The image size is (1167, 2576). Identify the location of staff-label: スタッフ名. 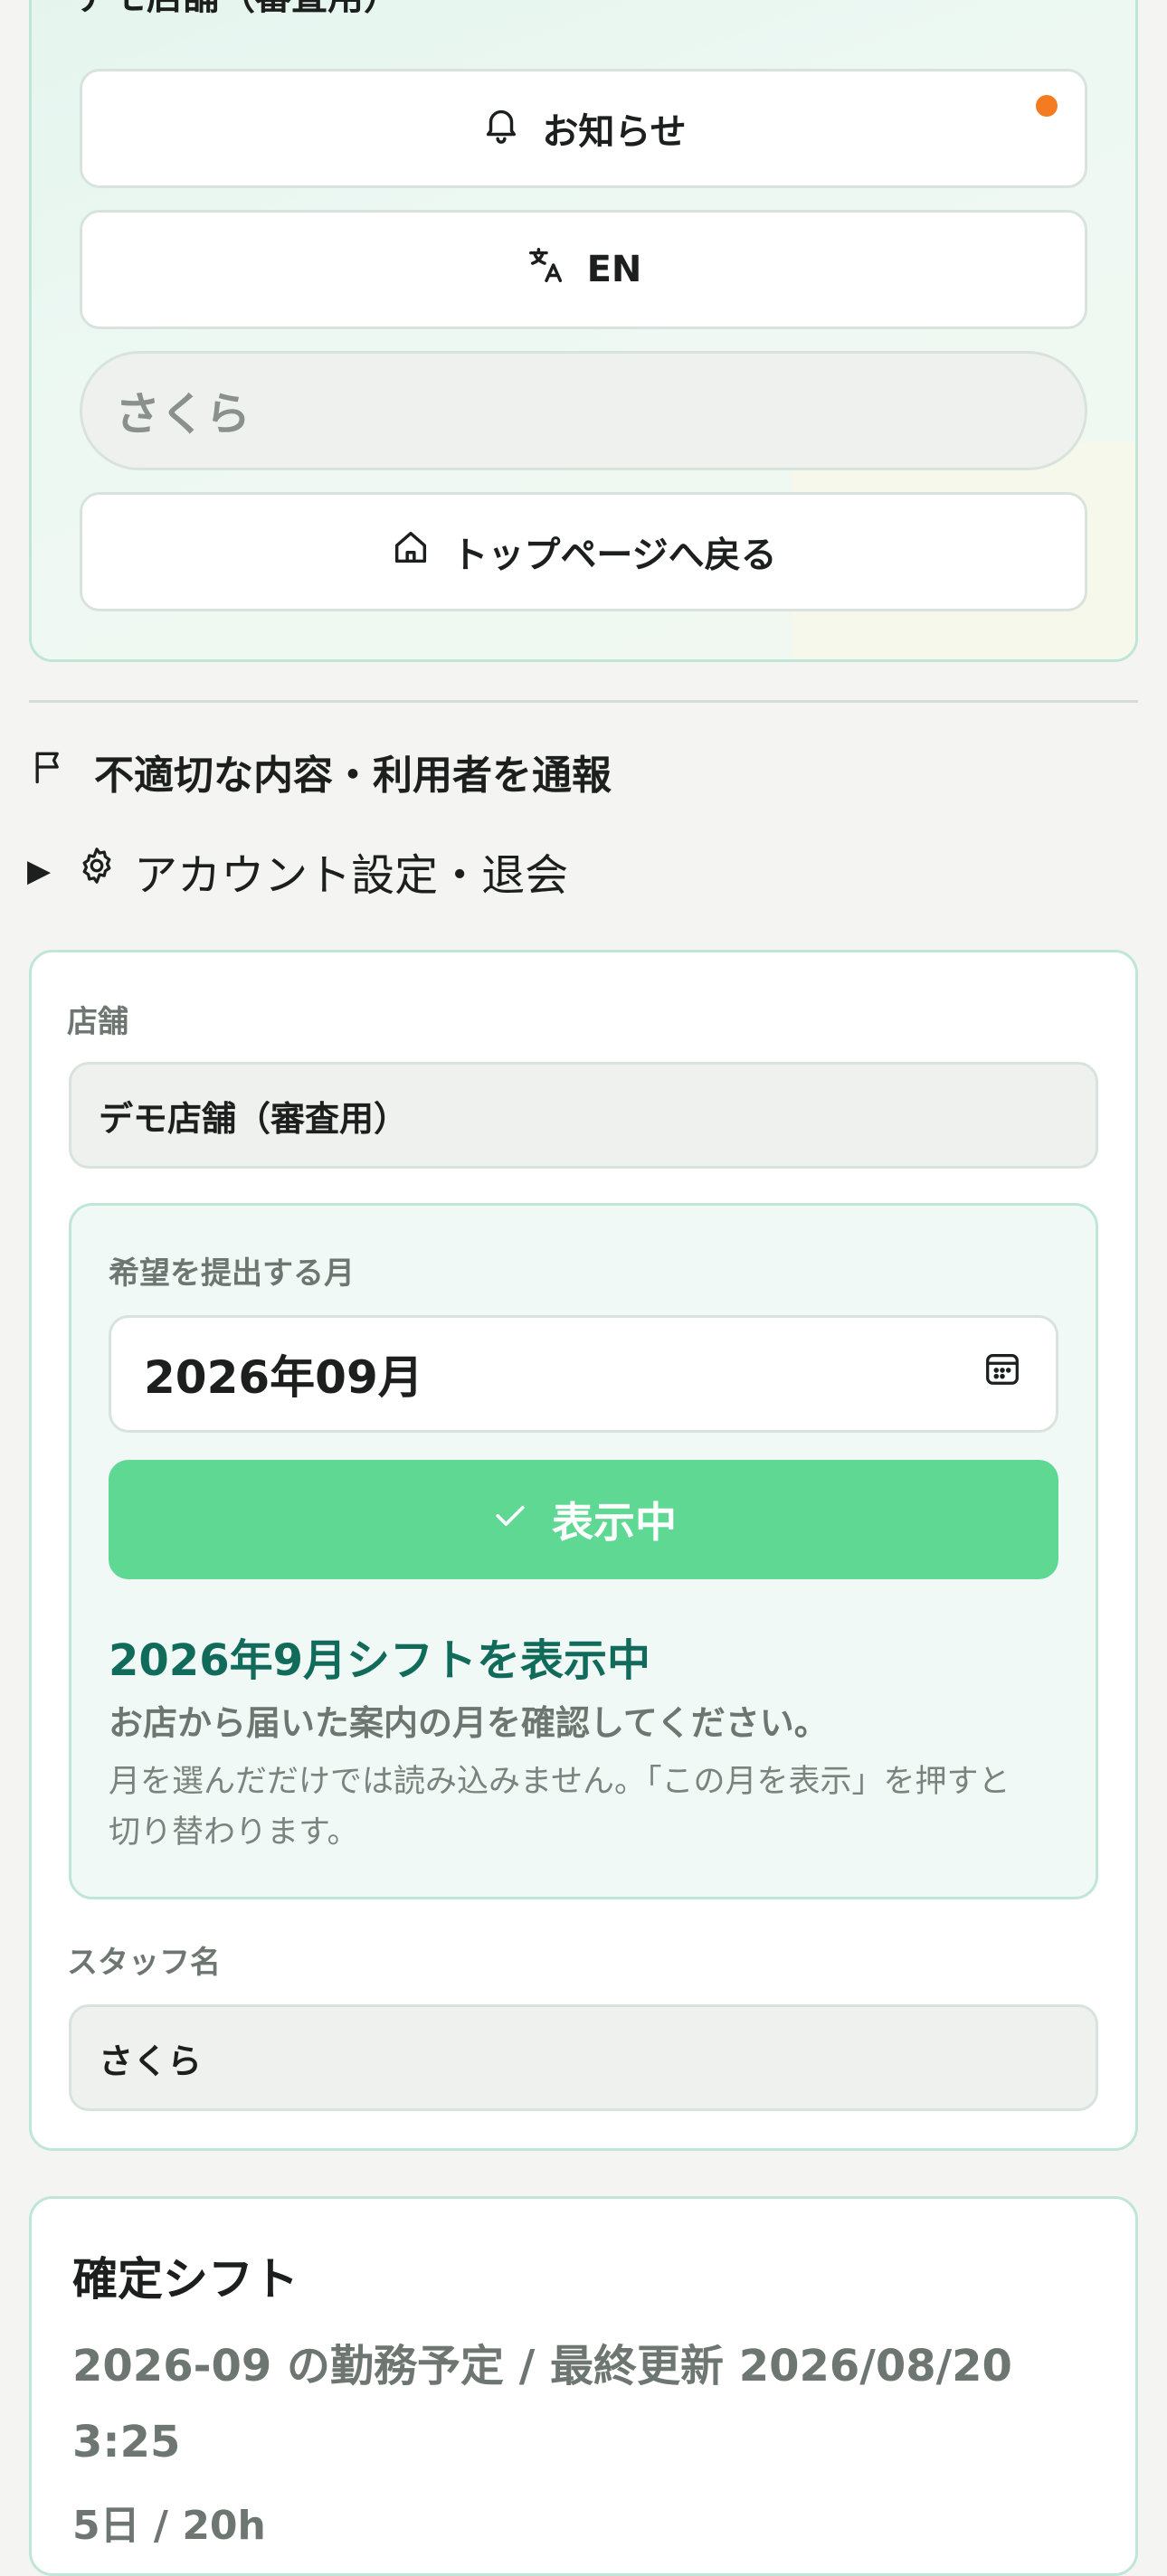
(144, 1963).